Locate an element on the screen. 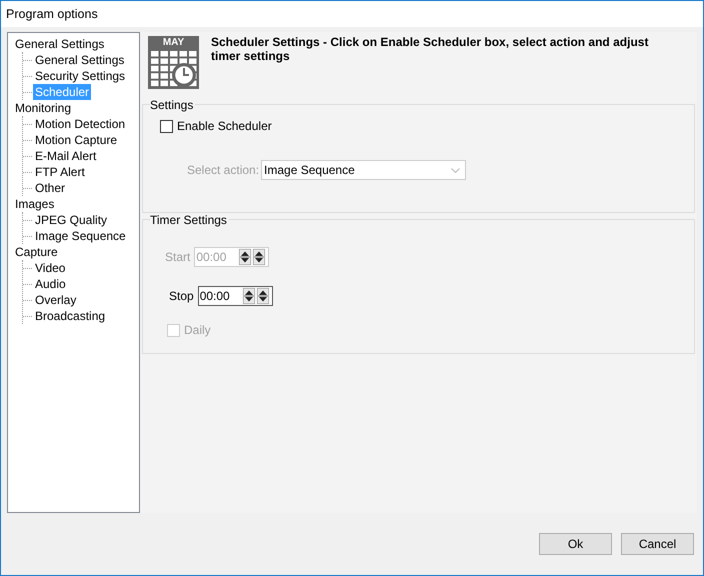 The width and height of the screenshot is (704, 576). calendar-icon: MAY is located at coordinates (173, 62).